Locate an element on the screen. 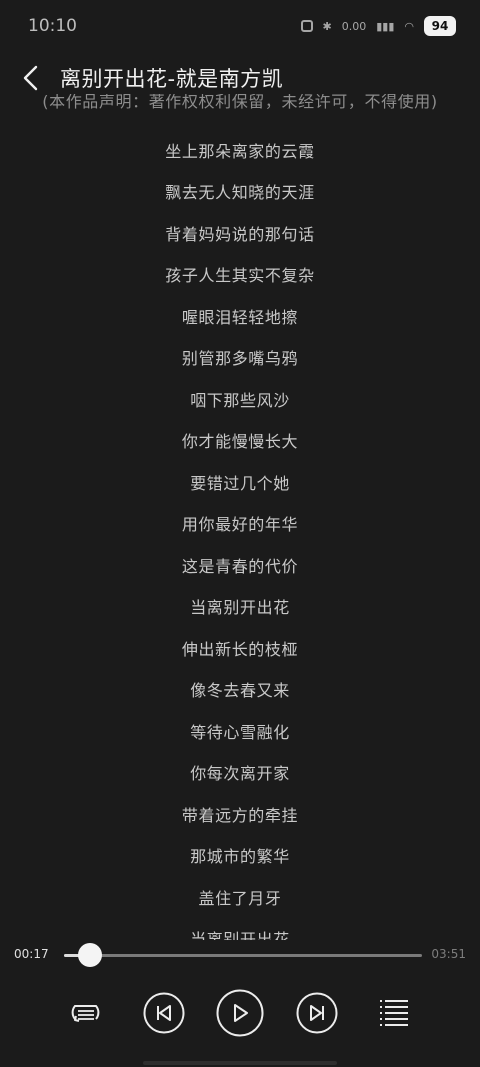  lyric-line: 背着妈妈说的那句话 is located at coordinates (240, 234).